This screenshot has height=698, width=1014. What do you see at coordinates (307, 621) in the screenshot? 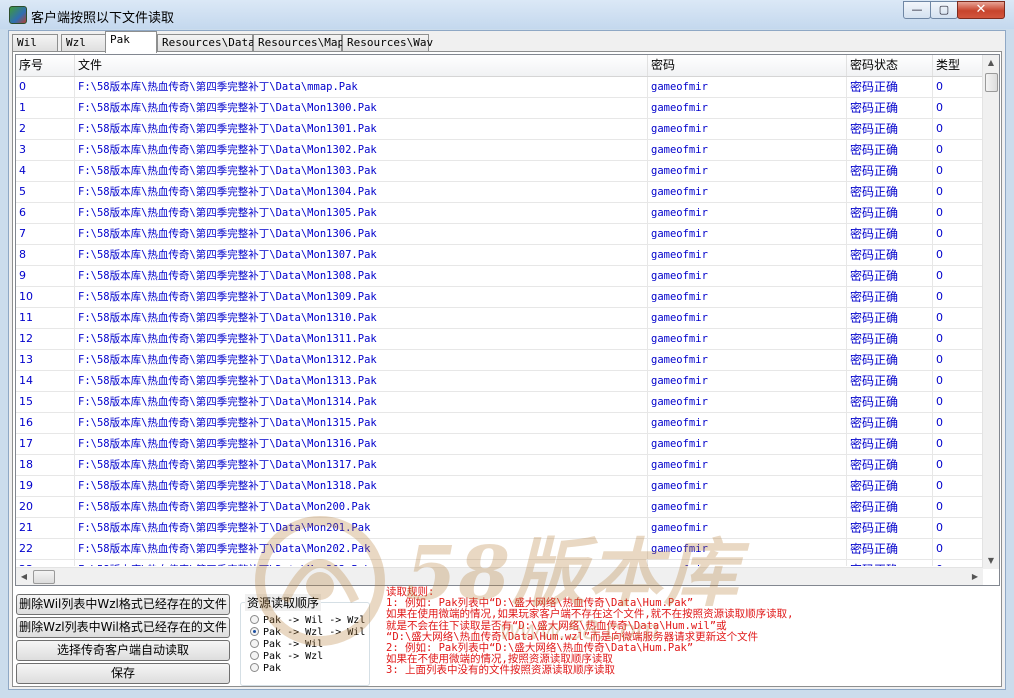
I see `order-option-1: Pak -> Wil -> Wzl` at bounding box center [307, 621].